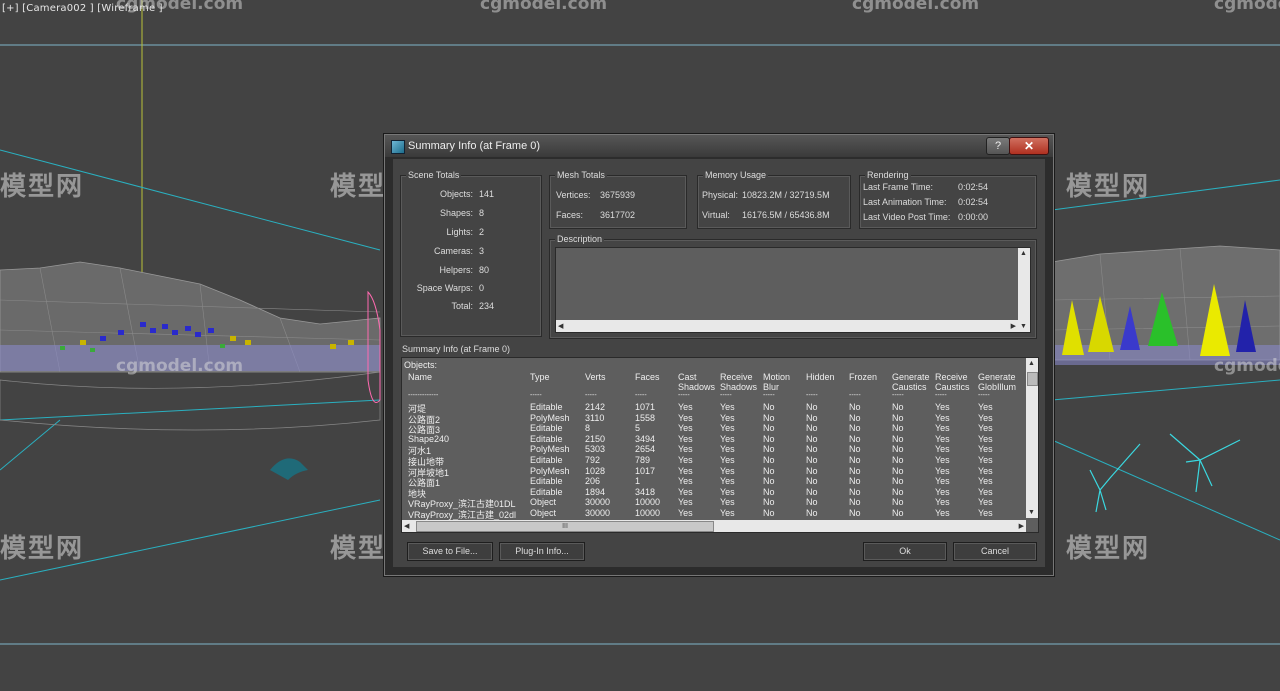 The width and height of the screenshot is (1280, 691). What do you see at coordinates (1032, 438) in the screenshot?
I see `list-vscroll: ▲ ▼` at bounding box center [1032, 438].